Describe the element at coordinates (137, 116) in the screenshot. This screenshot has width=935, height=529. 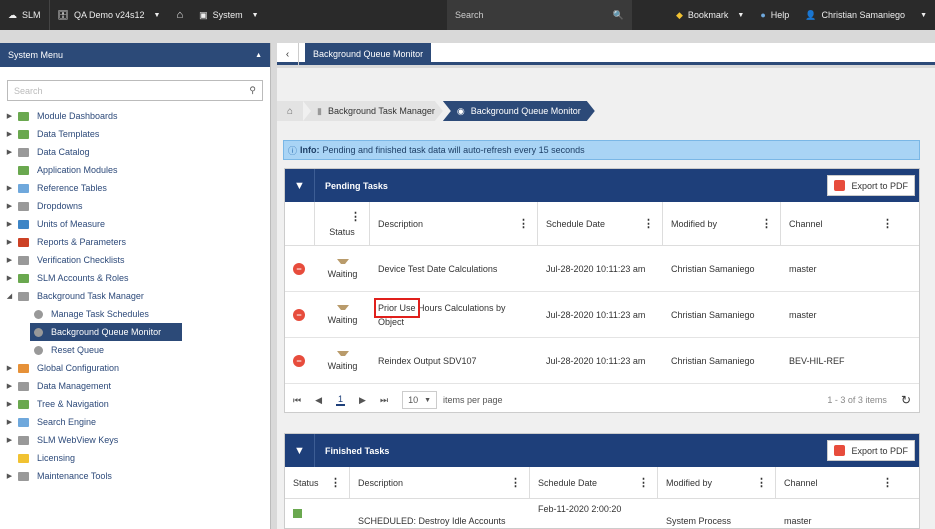
I see `sidebar-item-module-dashboards: ▶ Module Dashboards` at that location.